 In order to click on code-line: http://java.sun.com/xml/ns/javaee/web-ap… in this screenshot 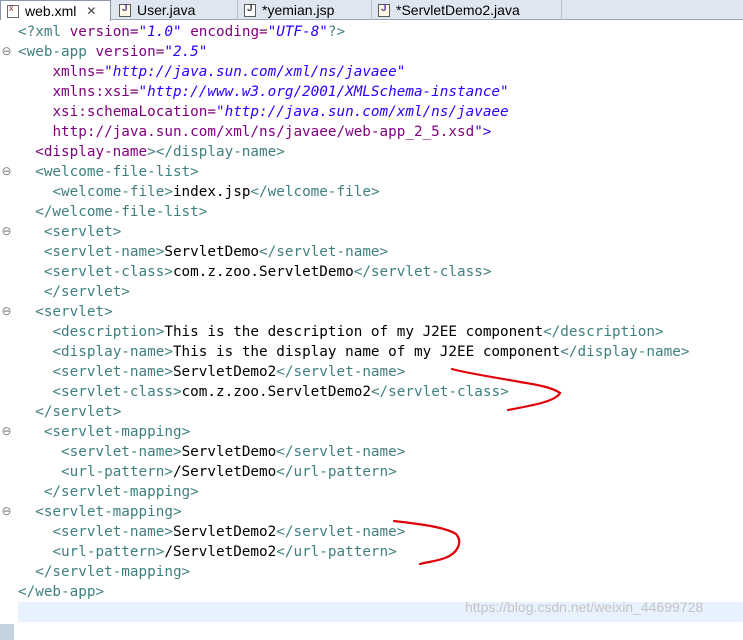, I will do `click(380, 132)`.